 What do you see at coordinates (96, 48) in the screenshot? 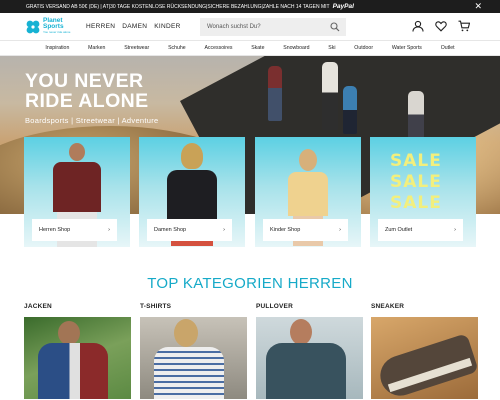
I see `cat-marken: Marken` at bounding box center [96, 48].